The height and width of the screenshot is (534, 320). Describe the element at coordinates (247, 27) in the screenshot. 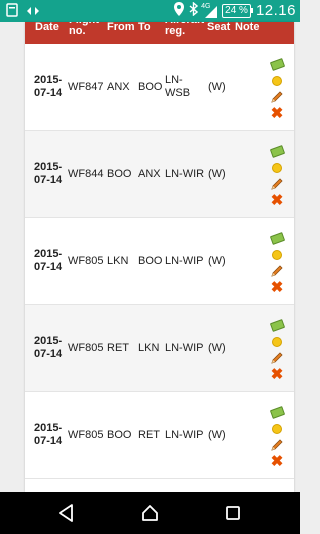

I see `header-note: Note` at that location.